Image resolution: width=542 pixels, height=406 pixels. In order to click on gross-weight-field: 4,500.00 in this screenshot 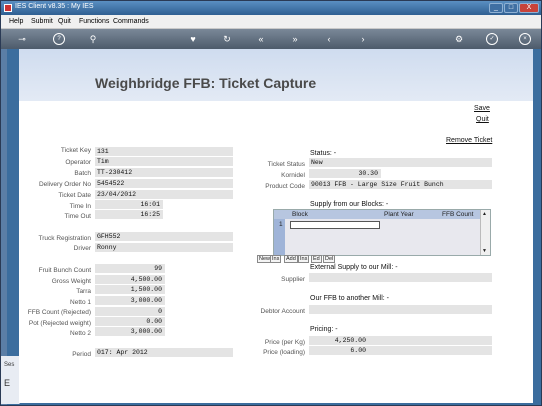, I will do `click(130, 279)`.